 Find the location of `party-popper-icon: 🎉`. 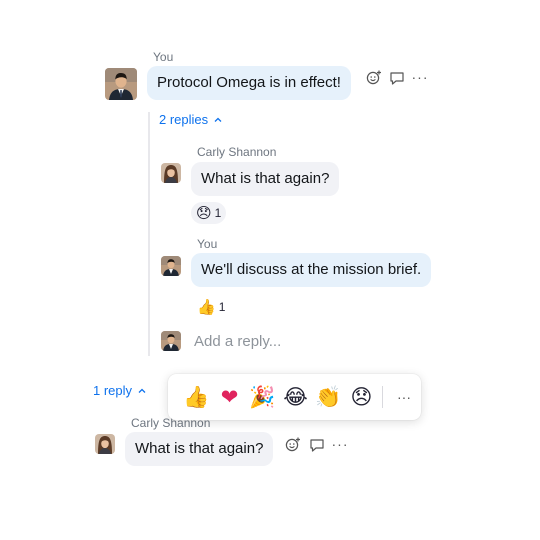

party-popper-icon: 🎉 is located at coordinates (262, 397).